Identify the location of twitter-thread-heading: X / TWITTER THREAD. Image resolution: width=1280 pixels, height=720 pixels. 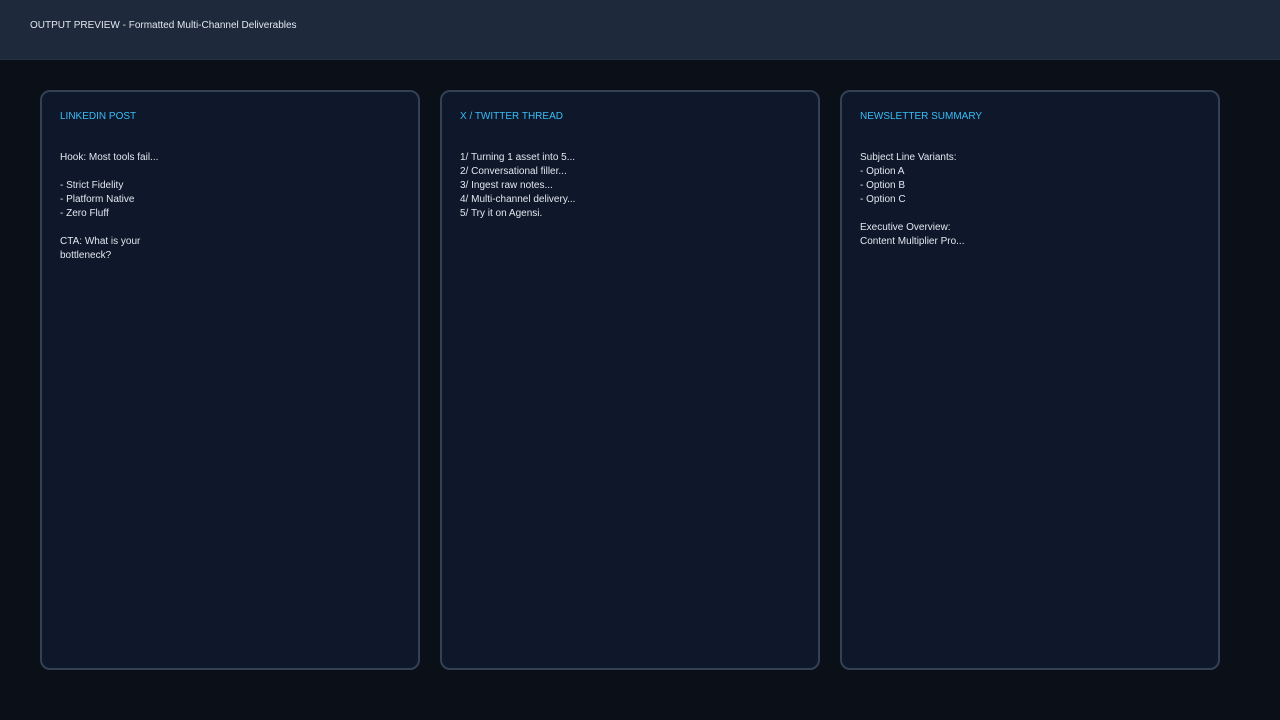
(511, 116).